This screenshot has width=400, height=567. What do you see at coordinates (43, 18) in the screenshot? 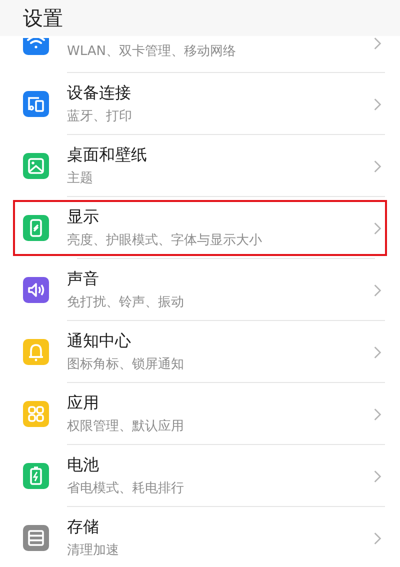
I see `page-title: 设置` at bounding box center [43, 18].